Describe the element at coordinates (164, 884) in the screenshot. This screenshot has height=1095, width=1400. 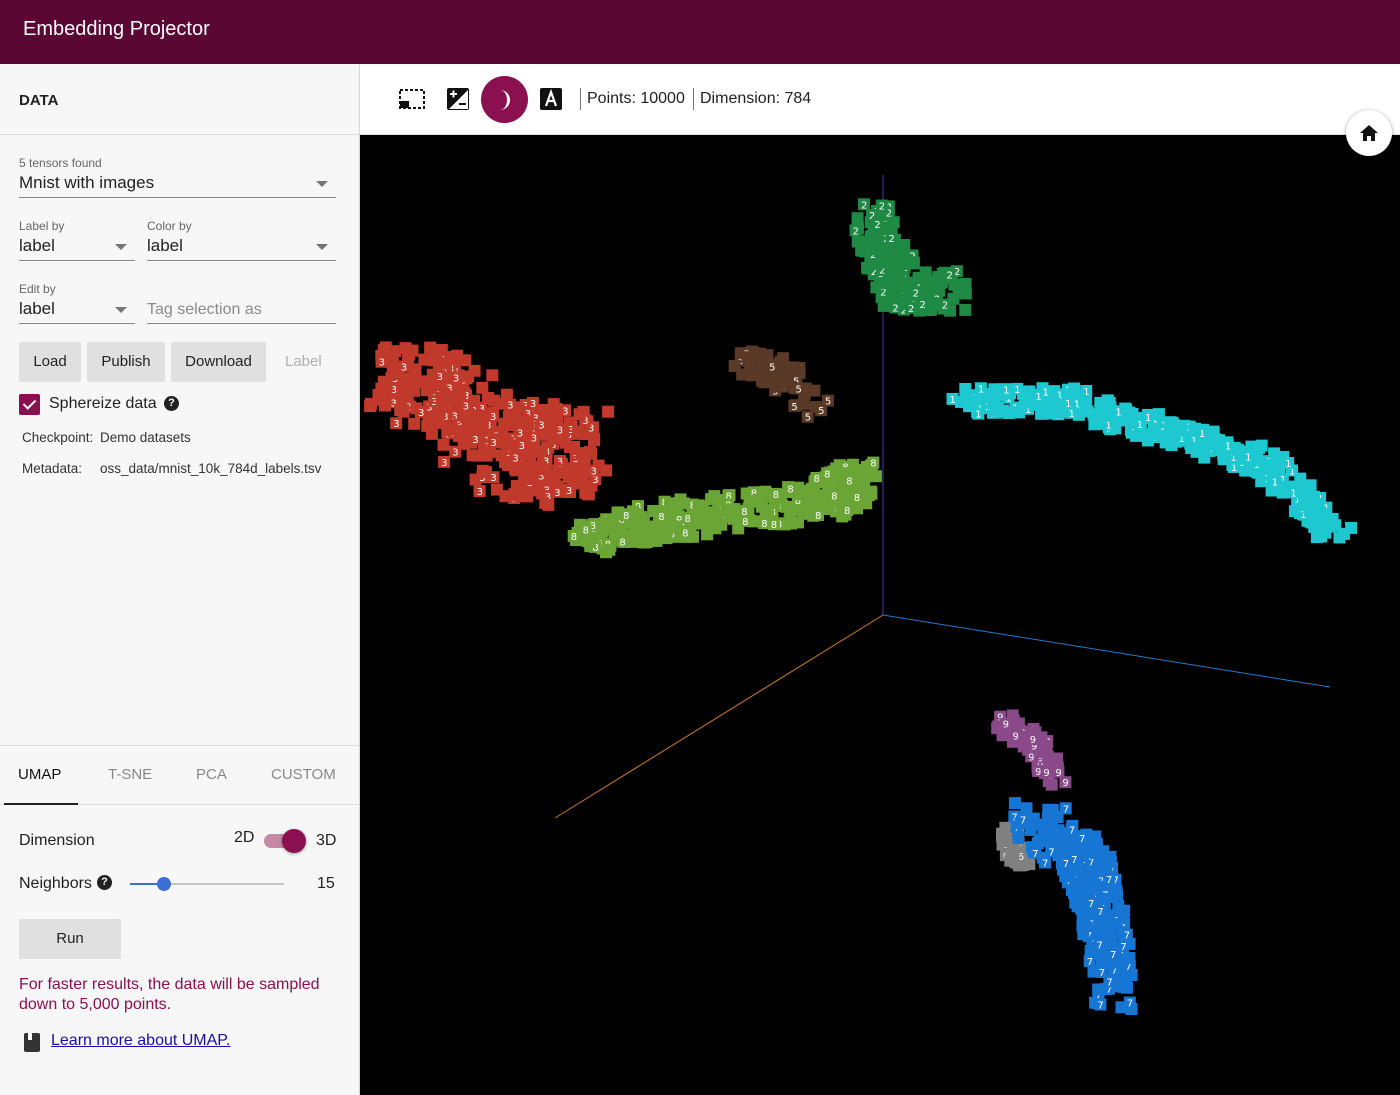
I see `neighbors-slider-handle` at that location.